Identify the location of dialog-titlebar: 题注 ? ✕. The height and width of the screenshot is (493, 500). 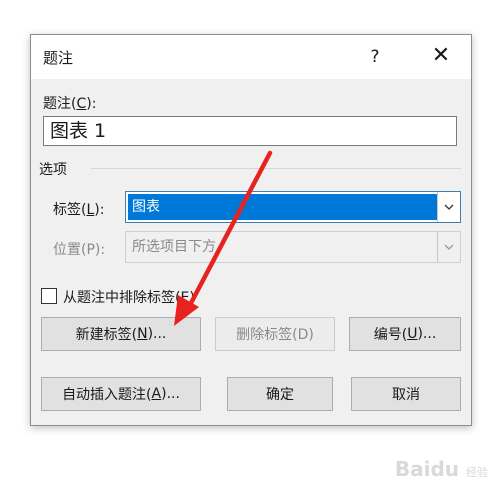
(251, 57).